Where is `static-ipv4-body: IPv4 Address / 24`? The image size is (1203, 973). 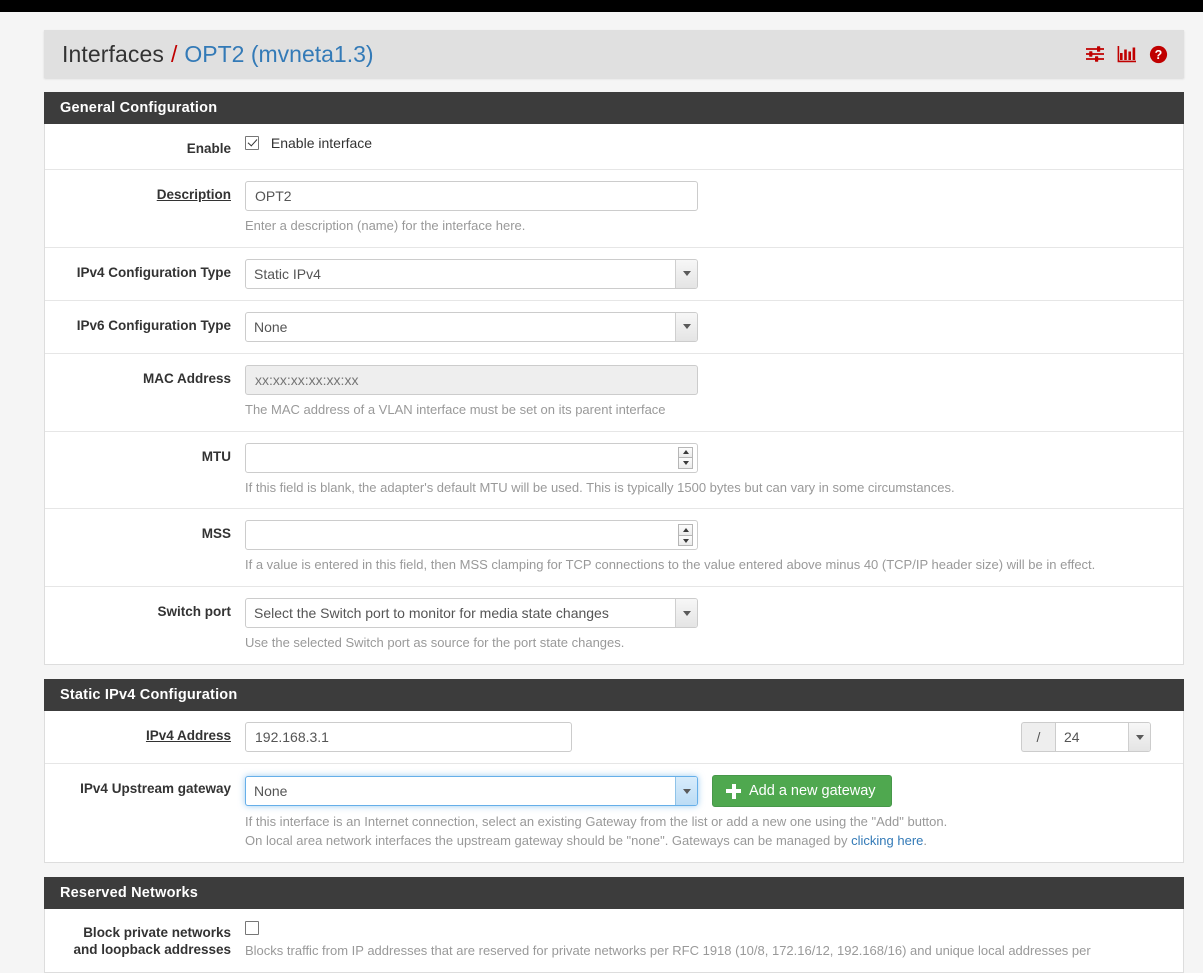
static-ipv4-body: IPv4 Address / 24 is located at coordinates (614, 787).